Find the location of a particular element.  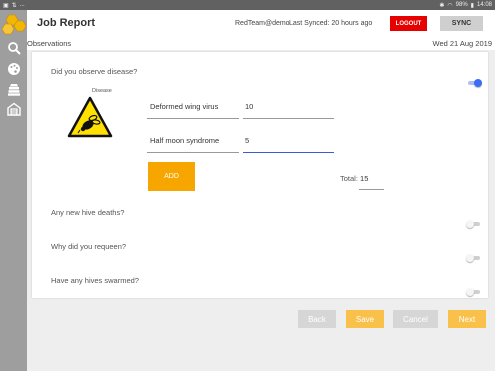

swarmed-toggle is located at coordinates (473, 292).